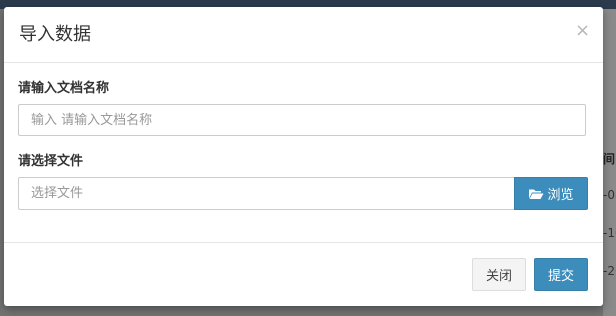 Image resolution: width=616 pixels, height=316 pixels. Describe the element at coordinates (499, 274) in the screenshot. I see `close-button: 关闭` at that location.